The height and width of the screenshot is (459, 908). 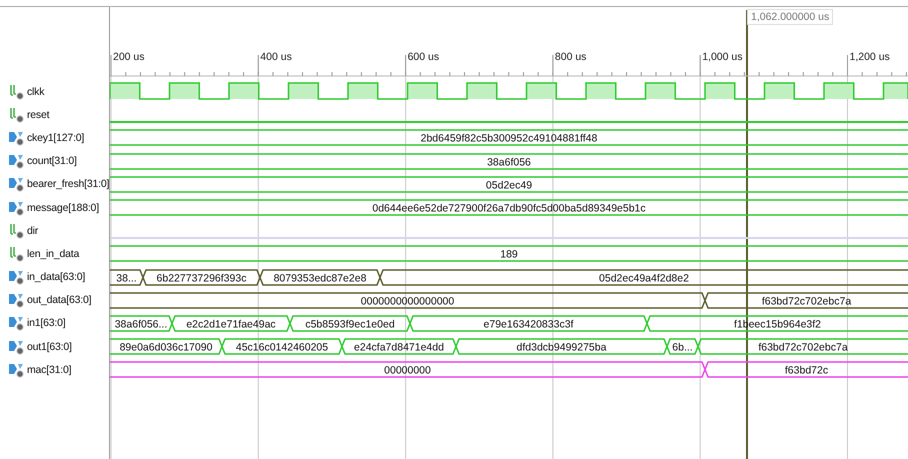 I want to click on time-cursor, so click(x=747, y=234).